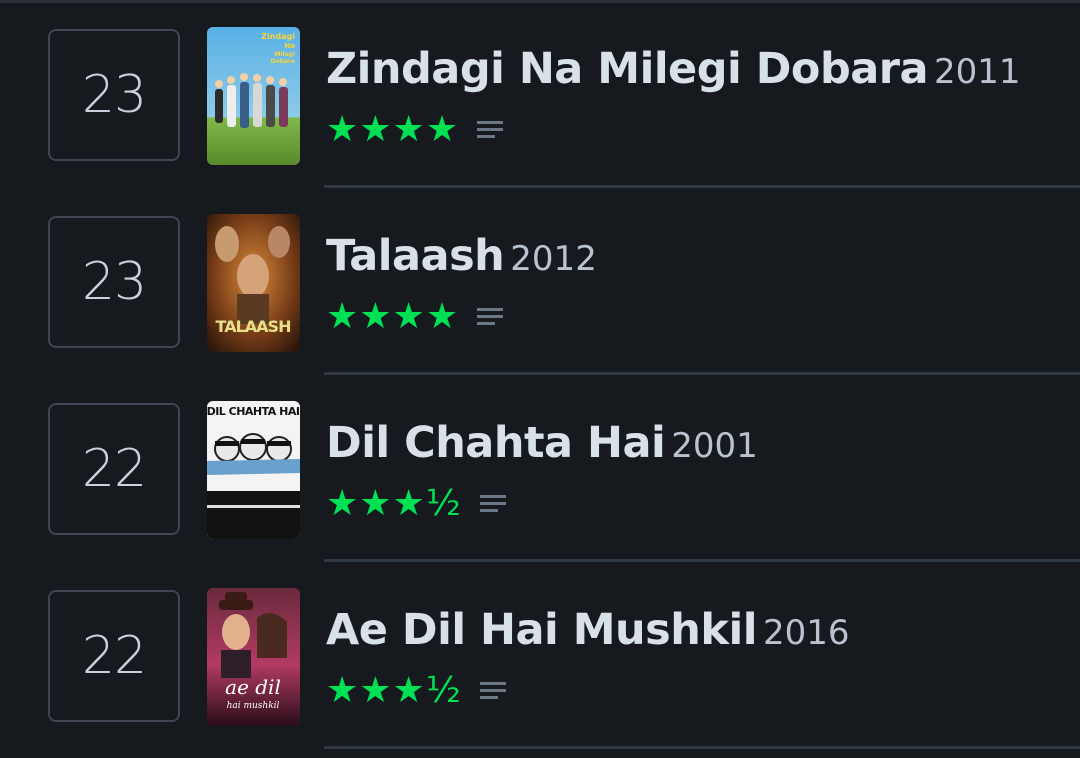  I want to click on poster-art-ae-dil-hai-mushkil: ae dil hai mushkil, so click(253, 657).